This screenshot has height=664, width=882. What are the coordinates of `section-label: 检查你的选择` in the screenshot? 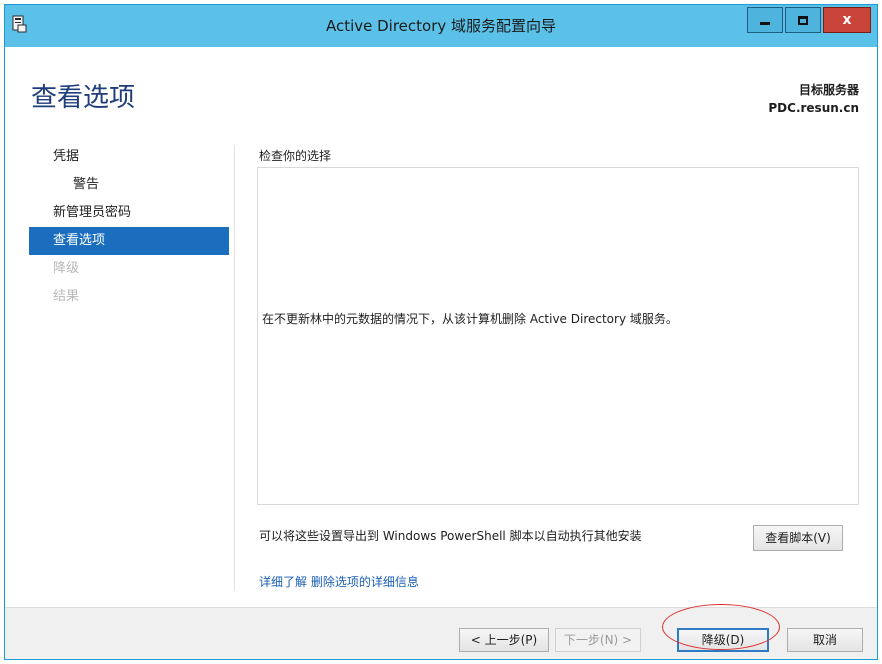 It's located at (295, 156).